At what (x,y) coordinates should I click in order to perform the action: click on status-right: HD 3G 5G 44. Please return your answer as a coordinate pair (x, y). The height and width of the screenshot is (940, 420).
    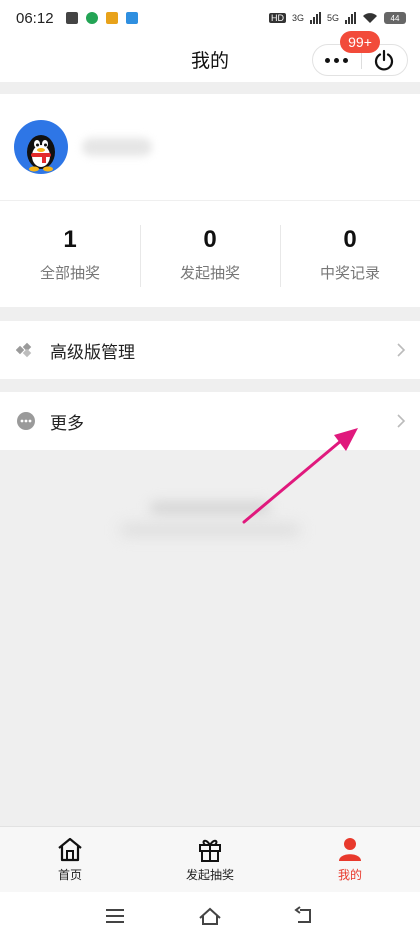
    Looking at the image, I should click on (337, 18).